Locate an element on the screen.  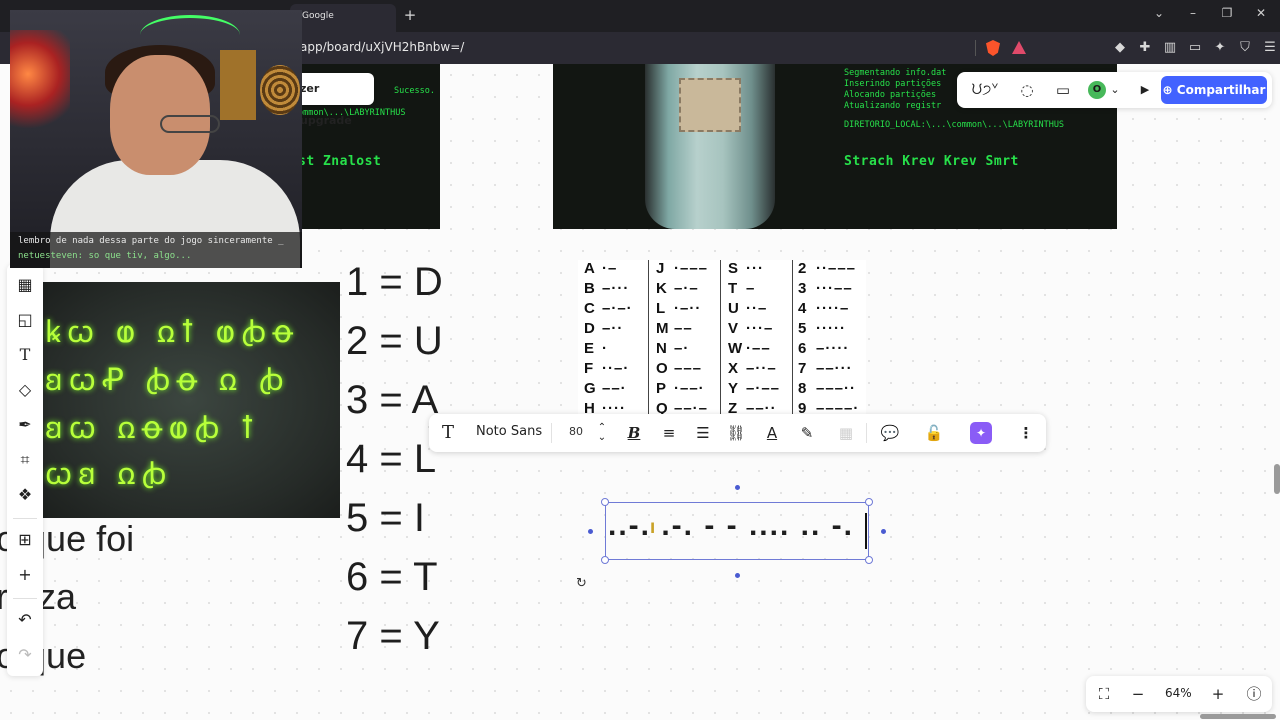
url-input: app/board/uXjVH2hBnbw=/ is located at coordinates (382, 47).